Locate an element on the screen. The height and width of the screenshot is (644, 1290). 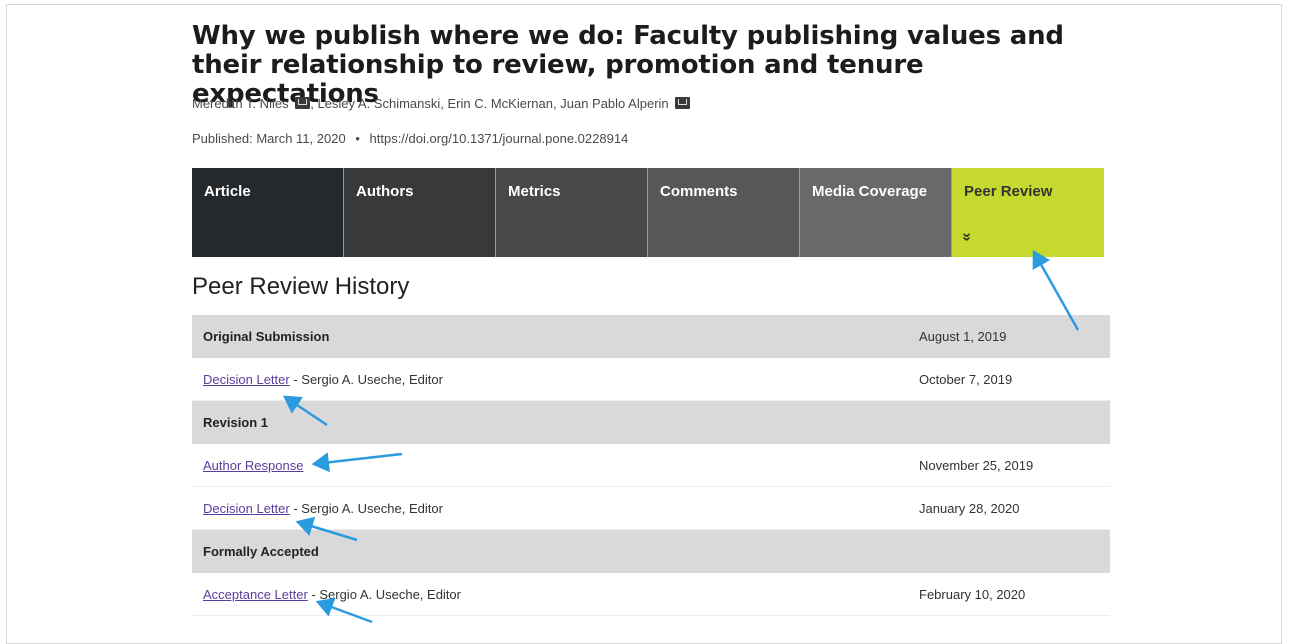
tab-metrics: Metrics is located at coordinates (572, 212).